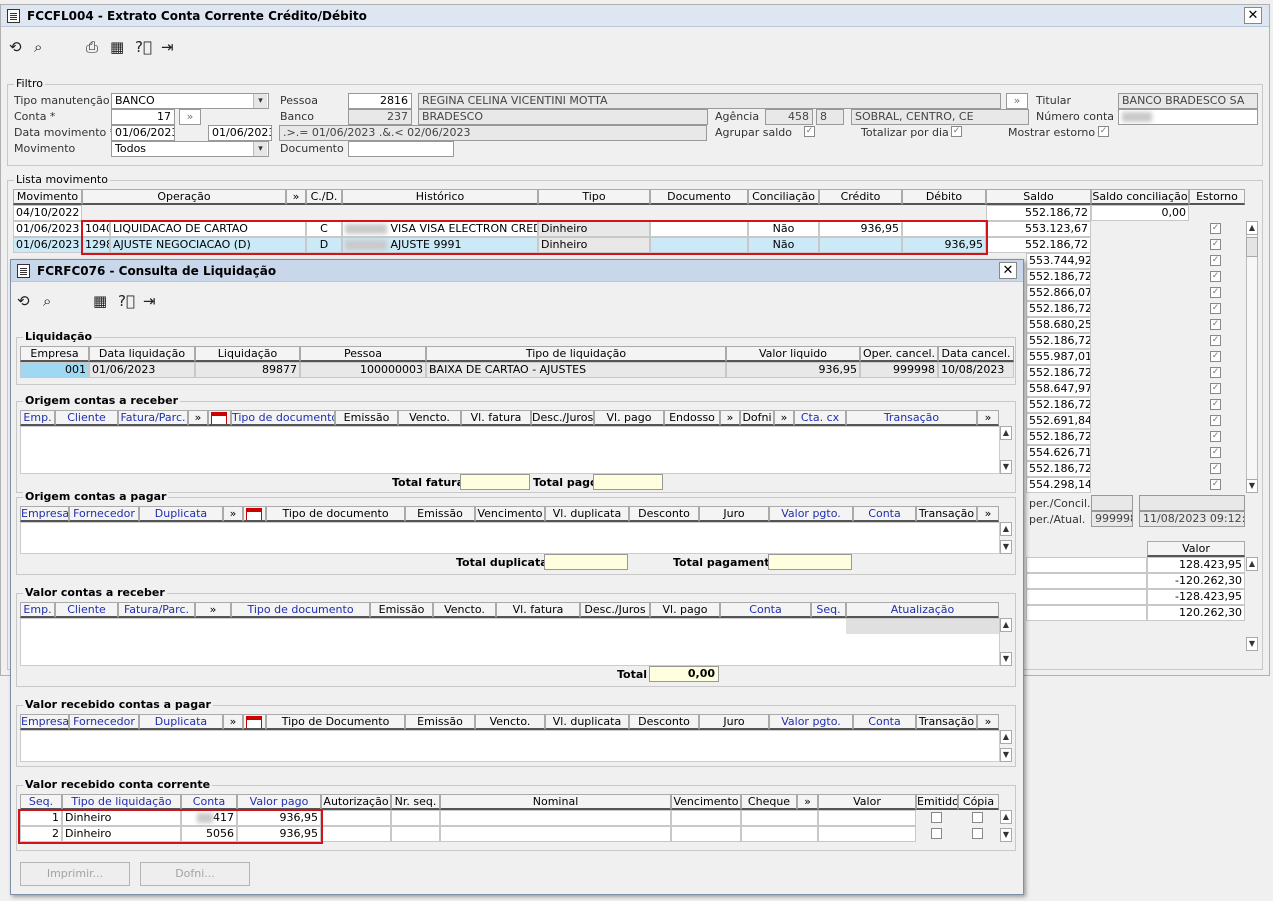 This screenshot has height=901, width=1273. Describe the element at coordinates (440, 197) in the screenshot. I see `col-historico: Histórico` at that location.